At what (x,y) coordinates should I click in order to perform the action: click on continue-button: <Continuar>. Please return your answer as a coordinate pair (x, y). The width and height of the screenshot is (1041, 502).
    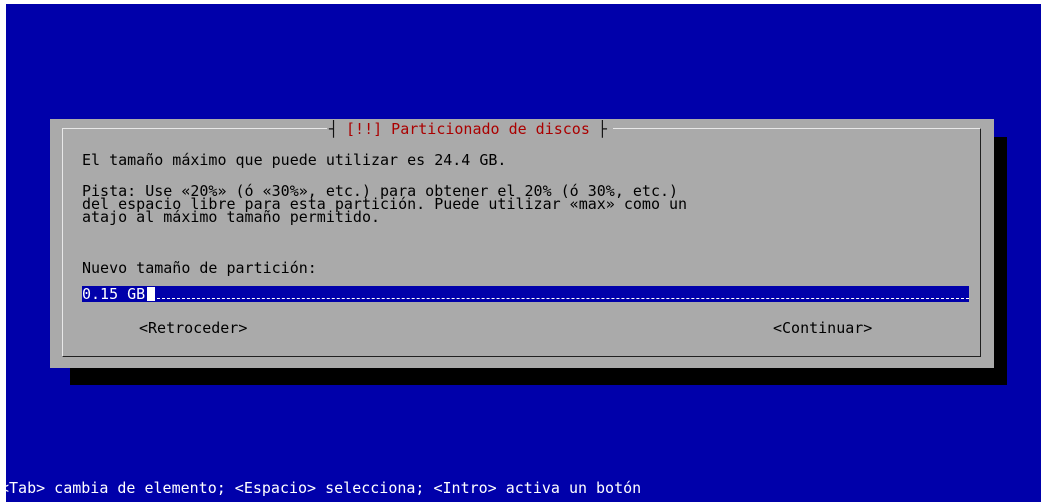
    Looking at the image, I should click on (822, 328).